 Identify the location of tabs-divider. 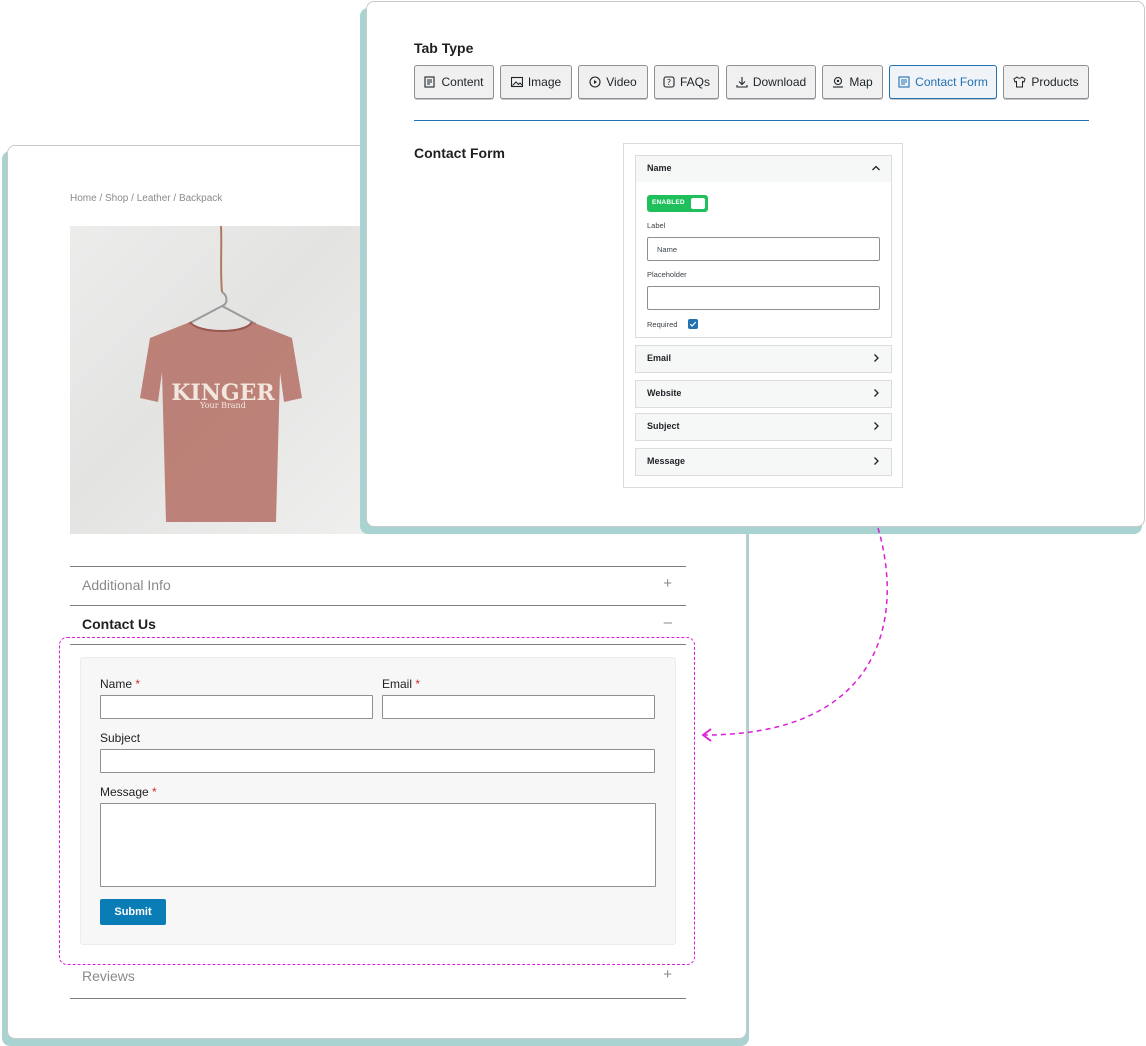
(751, 120).